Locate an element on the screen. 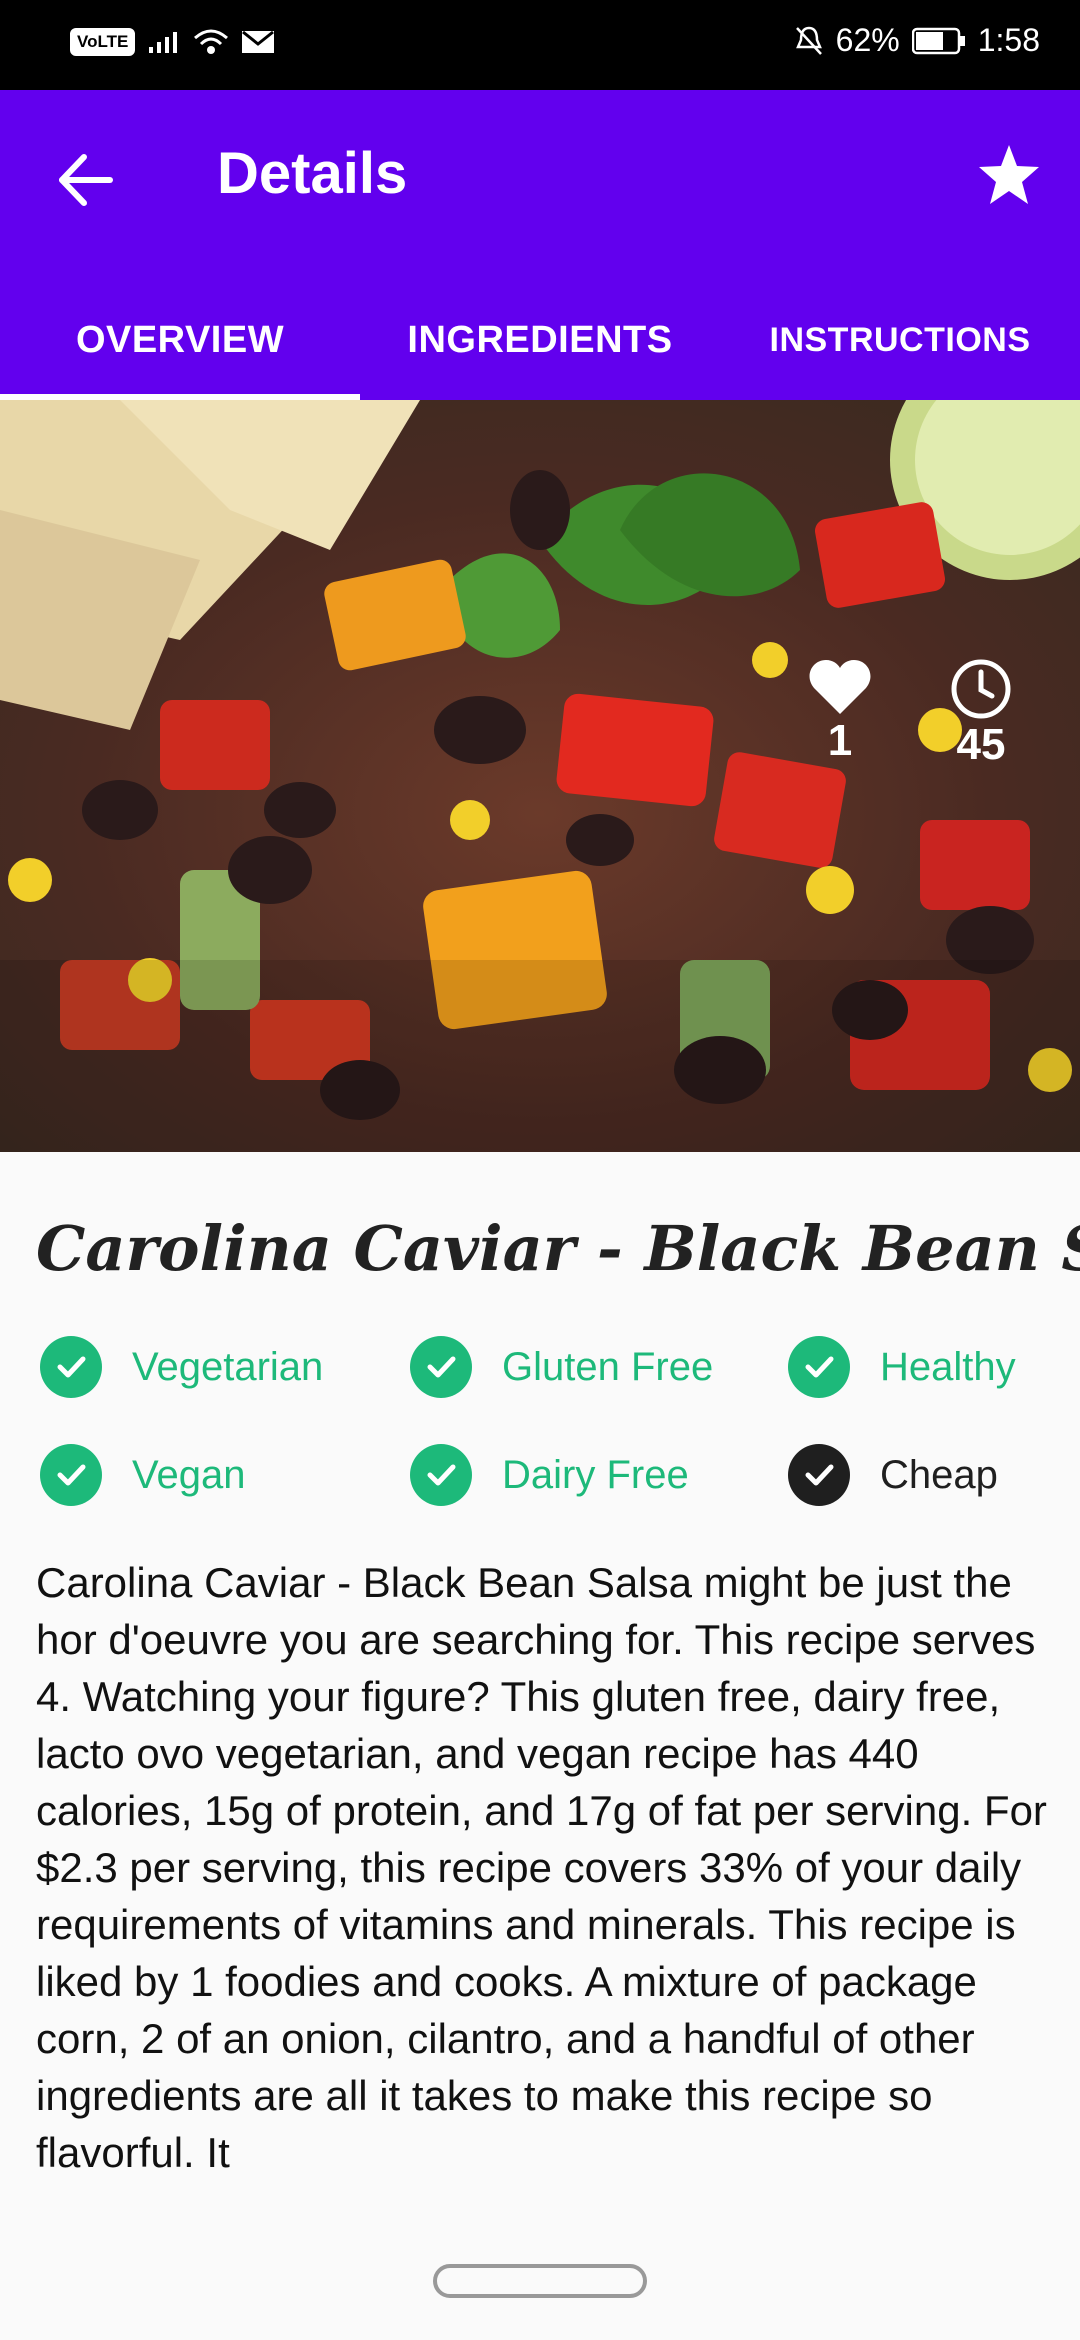 The width and height of the screenshot is (1080, 2340). star-icon is located at coordinates (1009, 175).